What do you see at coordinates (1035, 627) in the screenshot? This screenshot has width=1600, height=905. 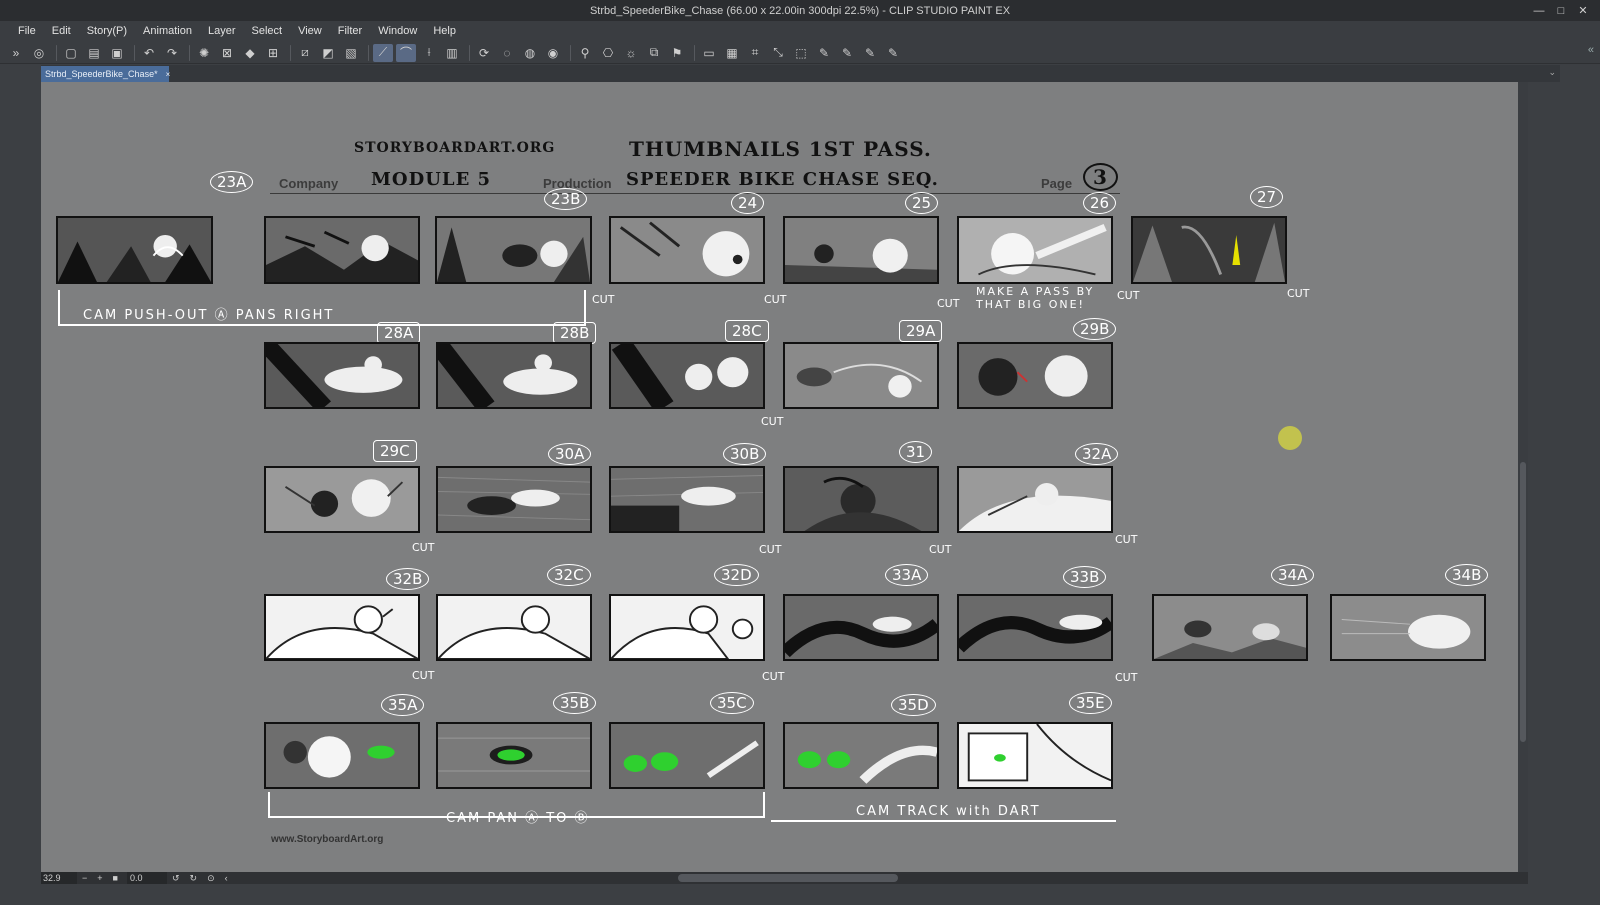 I see `panel-33b` at bounding box center [1035, 627].